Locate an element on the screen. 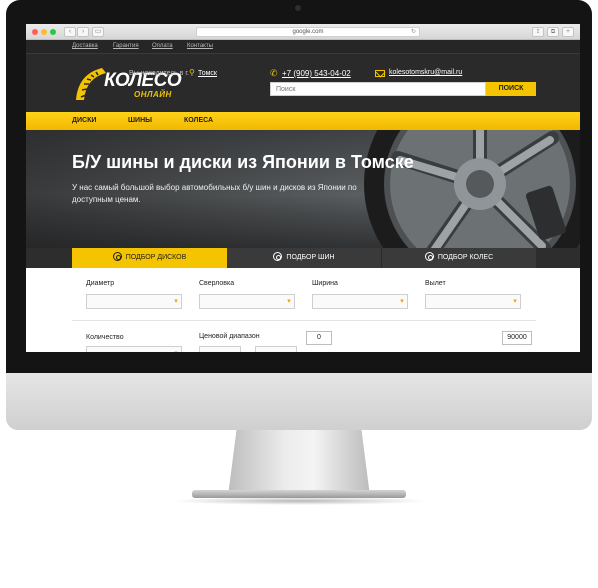 Image resolution: width=598 pixels, height=588 pixels. main-nav: ДИСКИ ШИНЫ КОЛЕСА is located at coordinates (303, 121).